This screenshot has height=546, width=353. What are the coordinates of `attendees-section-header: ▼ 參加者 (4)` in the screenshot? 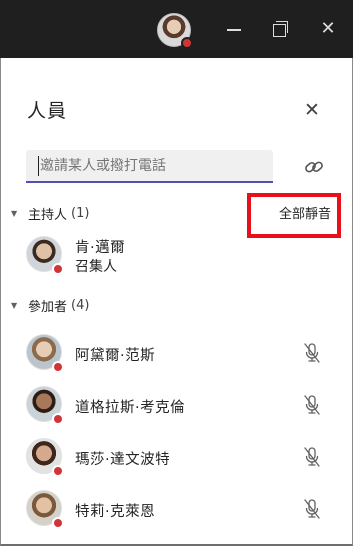 It's located at (50, 305).